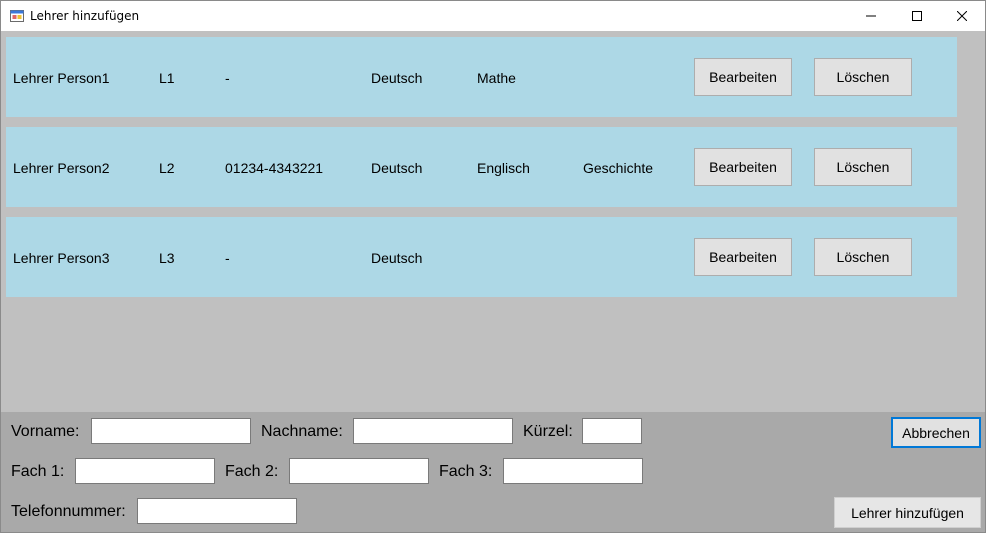 This screenshot has height=533, width=986. What do you see at coordinates (68, 511) in the screenshot?
I see `telefon-label: Telefonnummer:` at bounding box center [68, 511].